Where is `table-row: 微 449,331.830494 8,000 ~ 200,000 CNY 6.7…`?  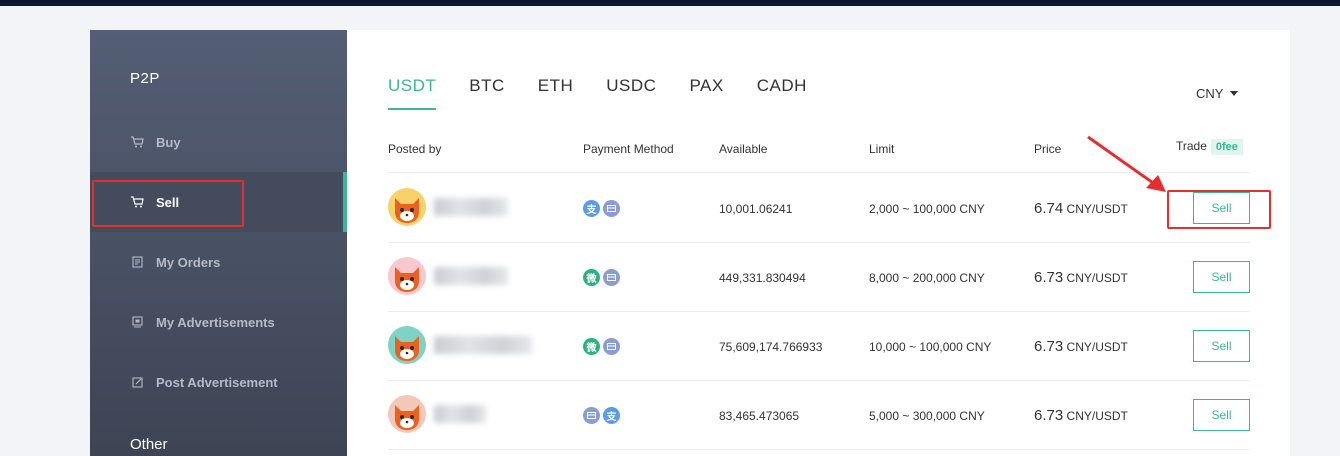
table-row: 微 449,331.830494 8,000 ~ 200,000 CNY 6.7… is located at coordinates (819, 276).